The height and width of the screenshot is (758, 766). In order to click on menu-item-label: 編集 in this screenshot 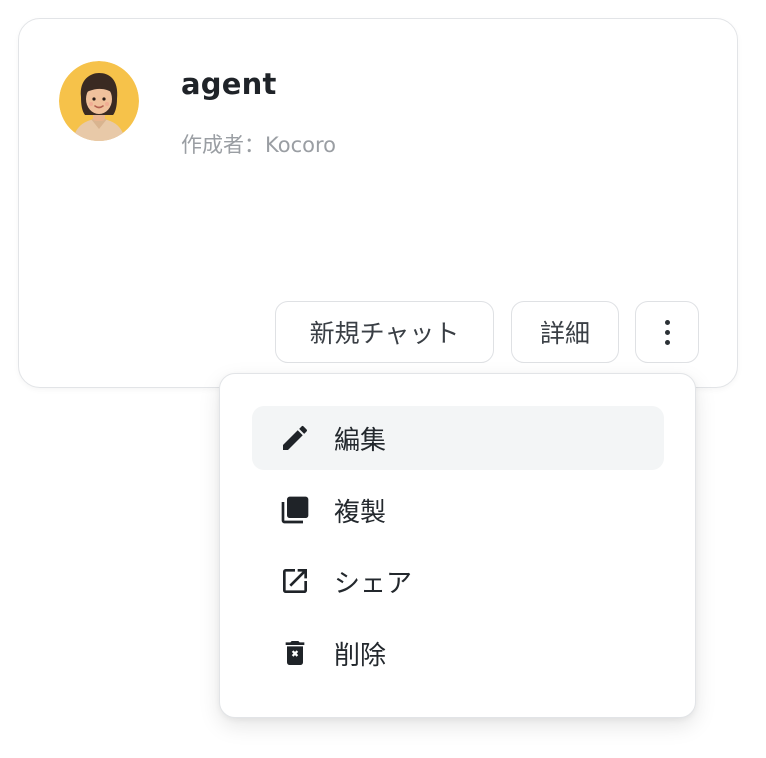, I will do `click(360, 440)`.